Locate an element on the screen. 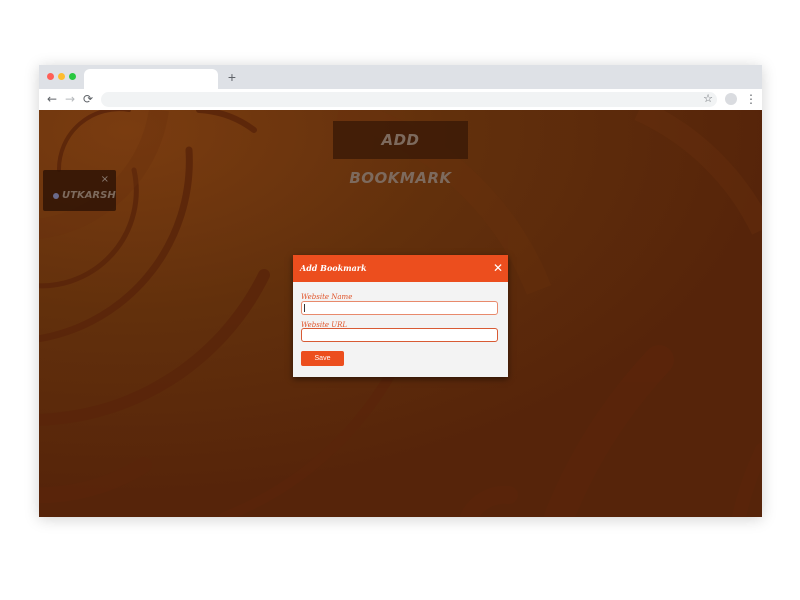 This screenshot has height=600, width=800. tab-bar: + is located at coordinates (400, 77).